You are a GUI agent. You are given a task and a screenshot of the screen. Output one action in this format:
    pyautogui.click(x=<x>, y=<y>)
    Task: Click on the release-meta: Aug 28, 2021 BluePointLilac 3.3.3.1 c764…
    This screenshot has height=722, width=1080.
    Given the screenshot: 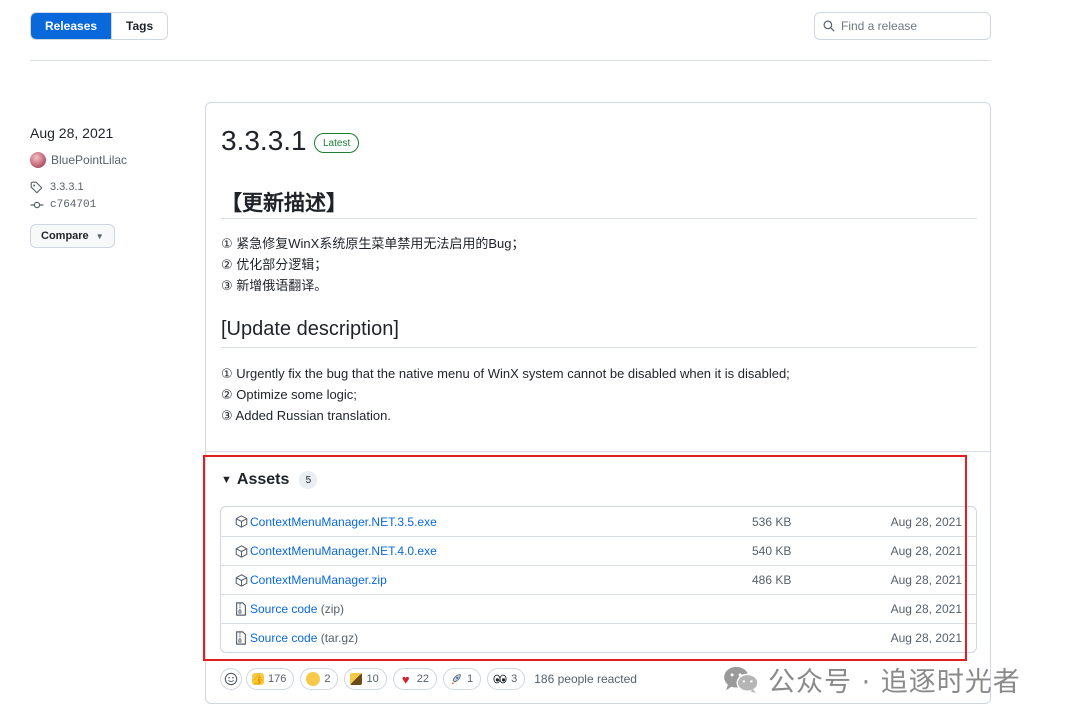 What is the action you would take?
    pyautogui.click(x=112, y=186)
    